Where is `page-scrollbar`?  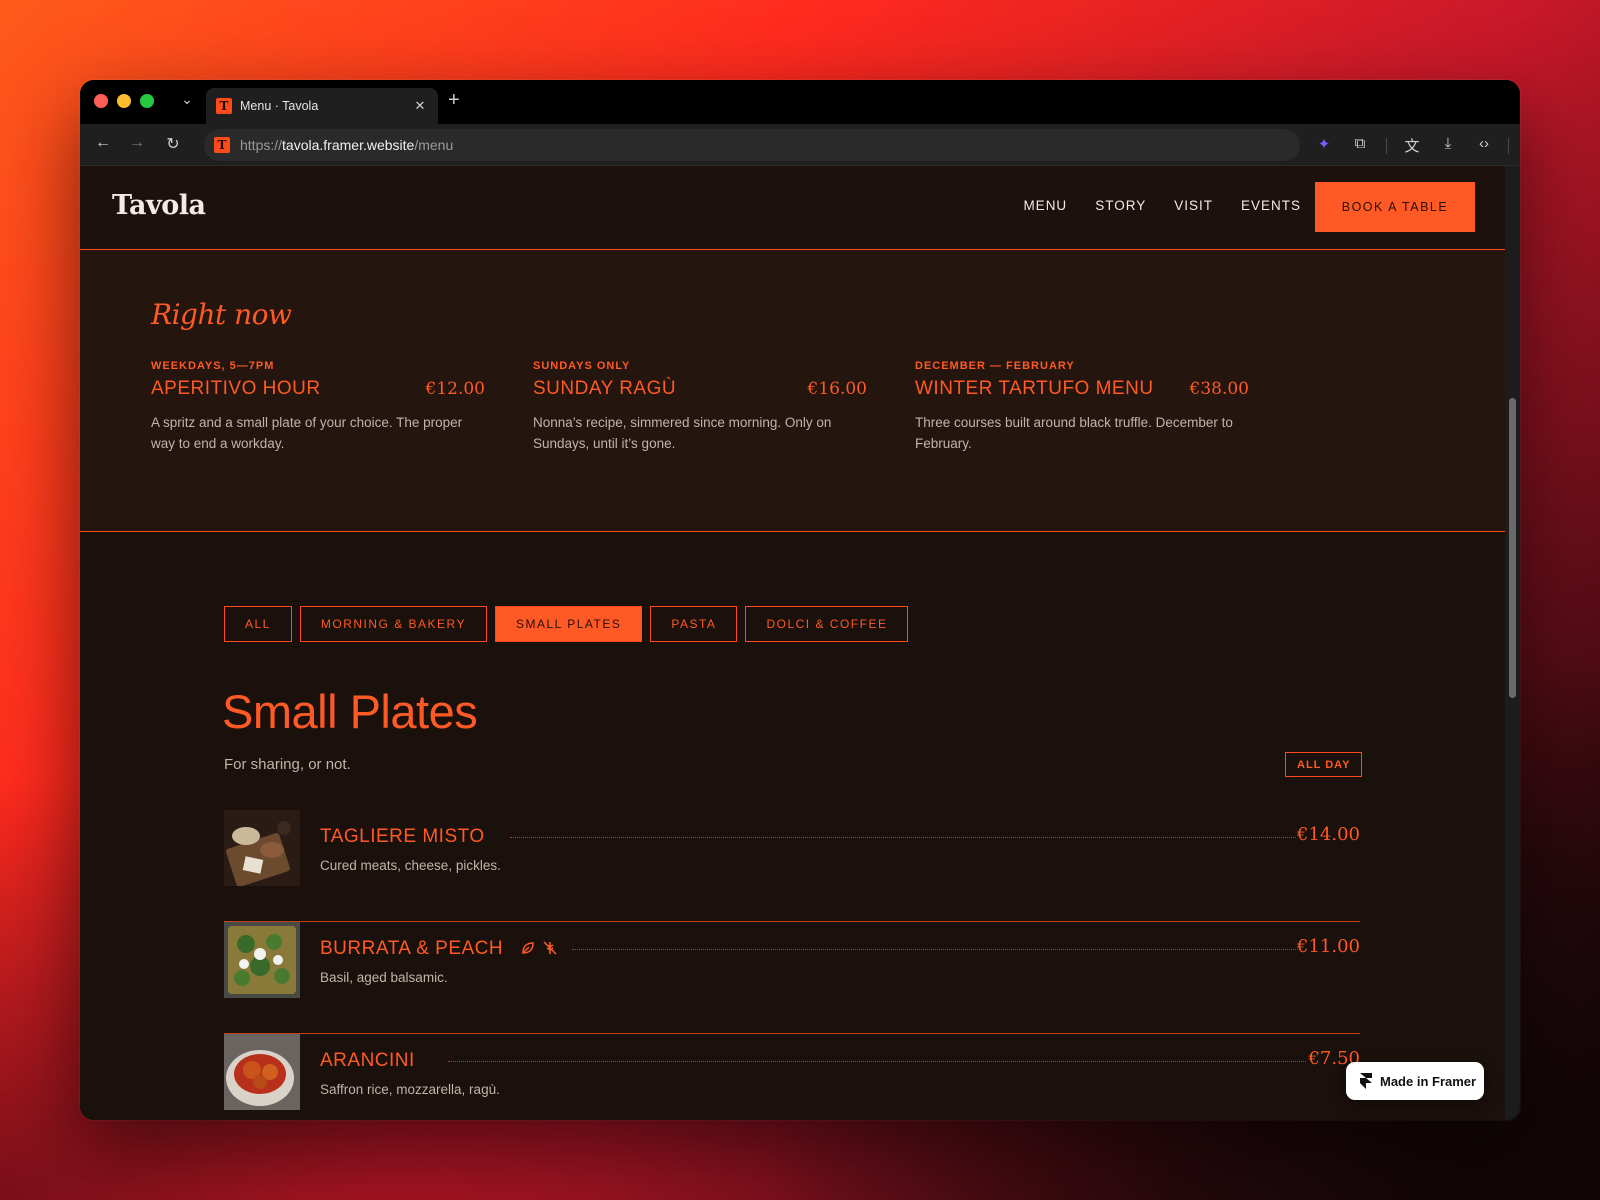
page-scrollbar is located at coordinates (1512, 643).